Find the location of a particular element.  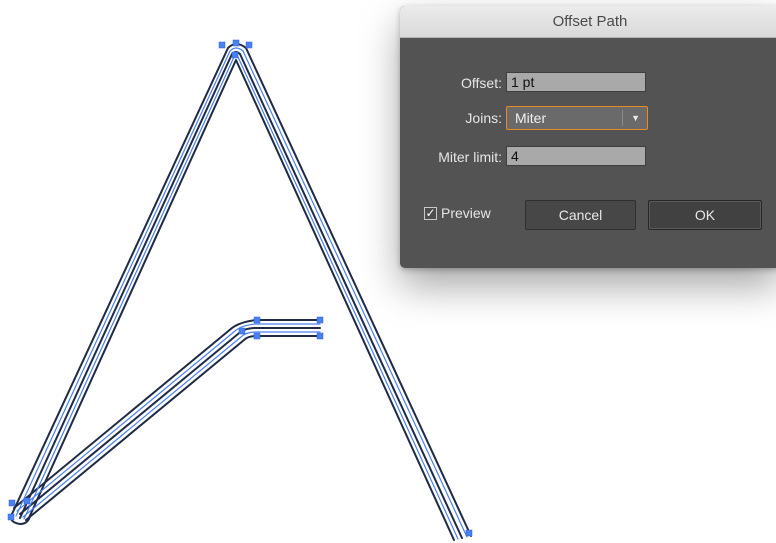

ok-button: OK is located at coordinates (705, 215).